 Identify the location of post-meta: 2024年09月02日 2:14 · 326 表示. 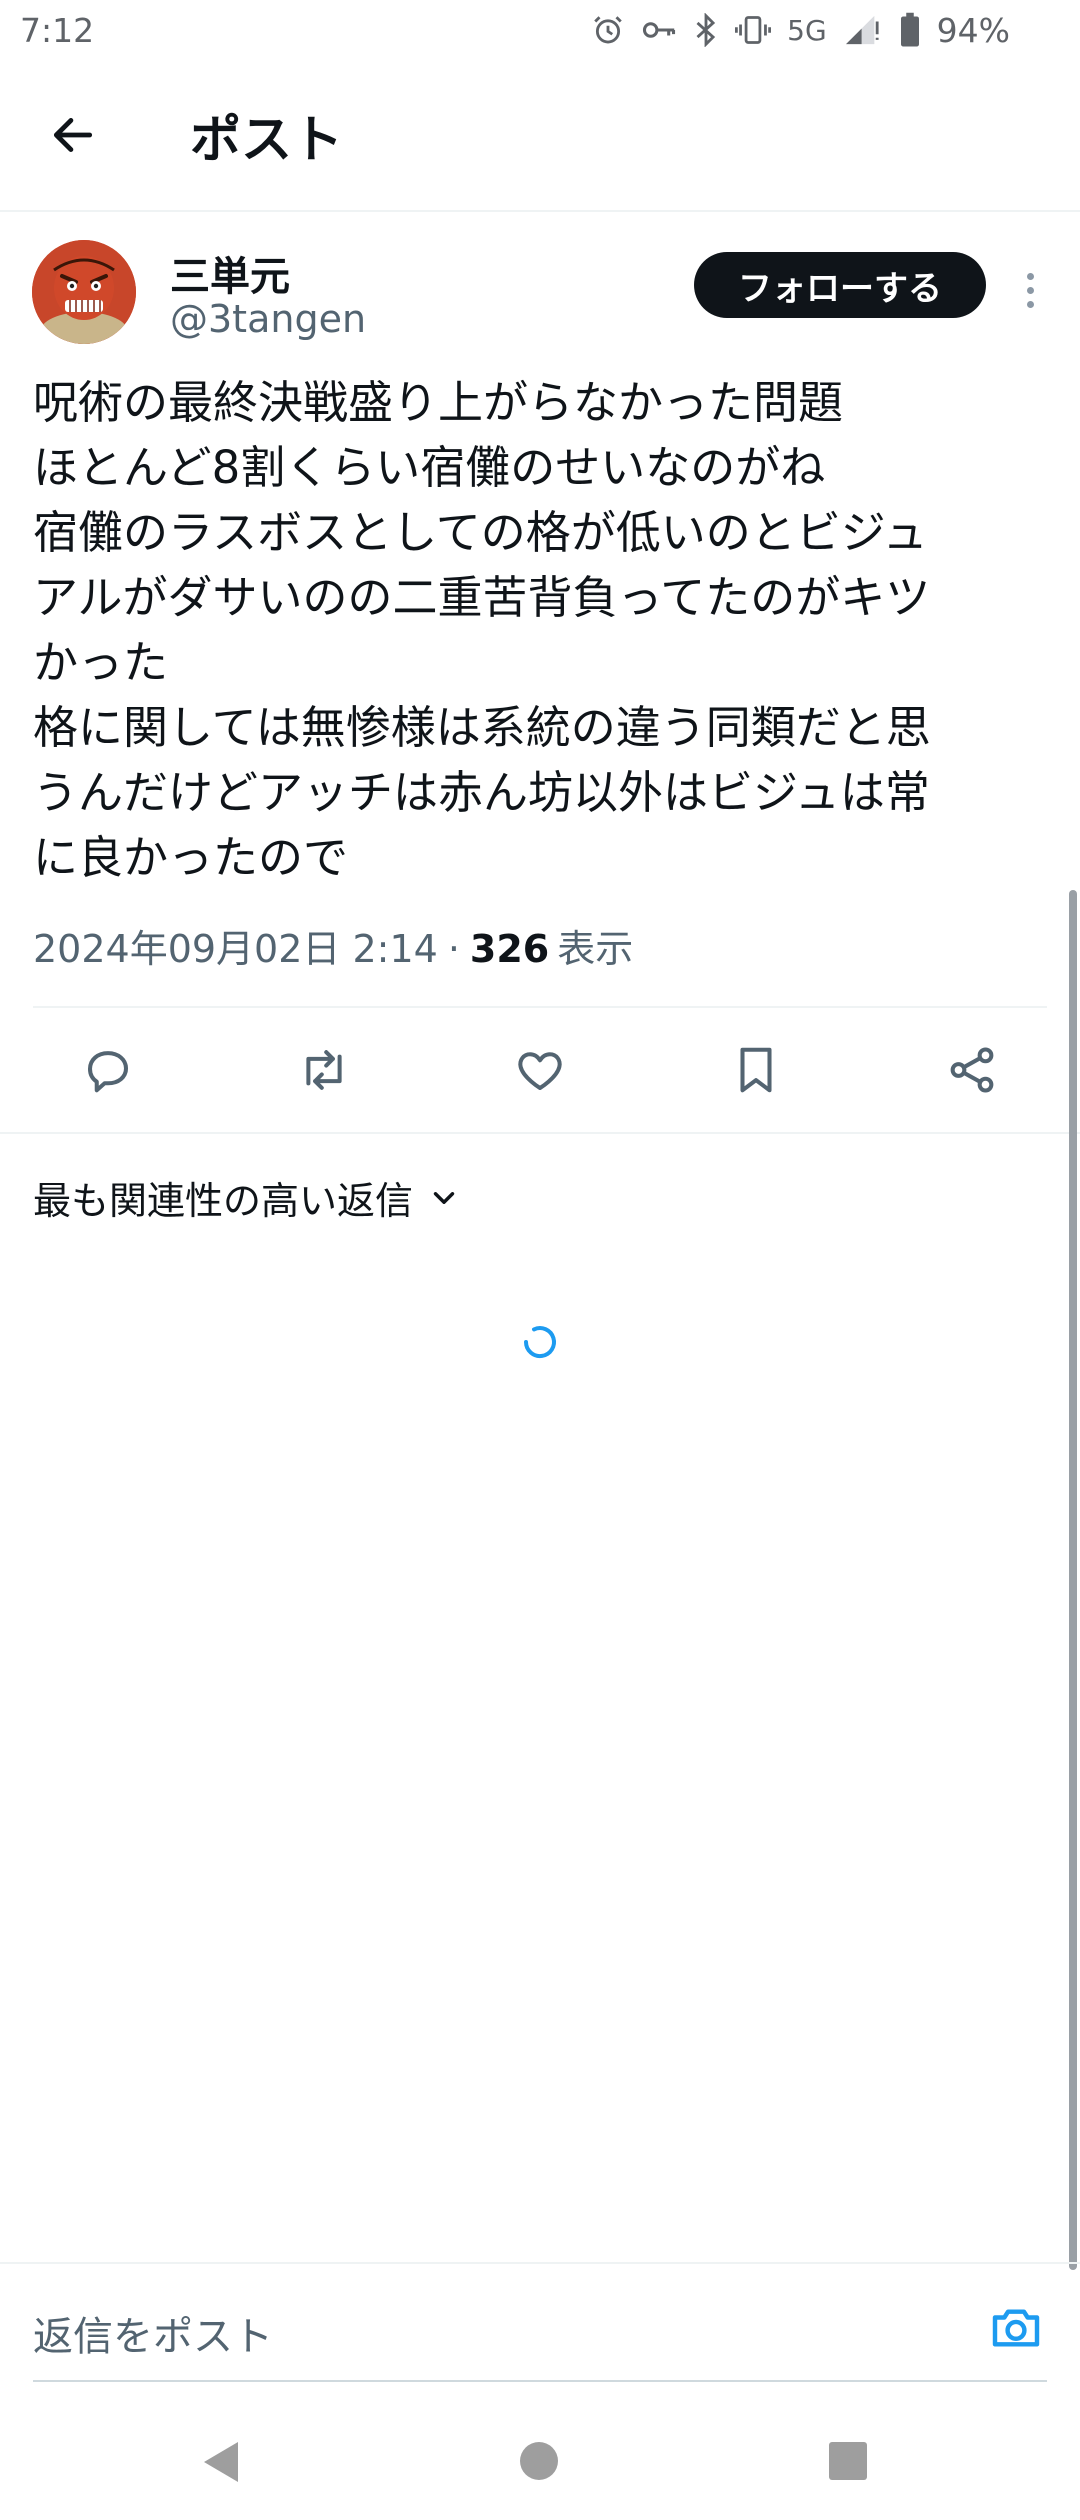
(533, 945).